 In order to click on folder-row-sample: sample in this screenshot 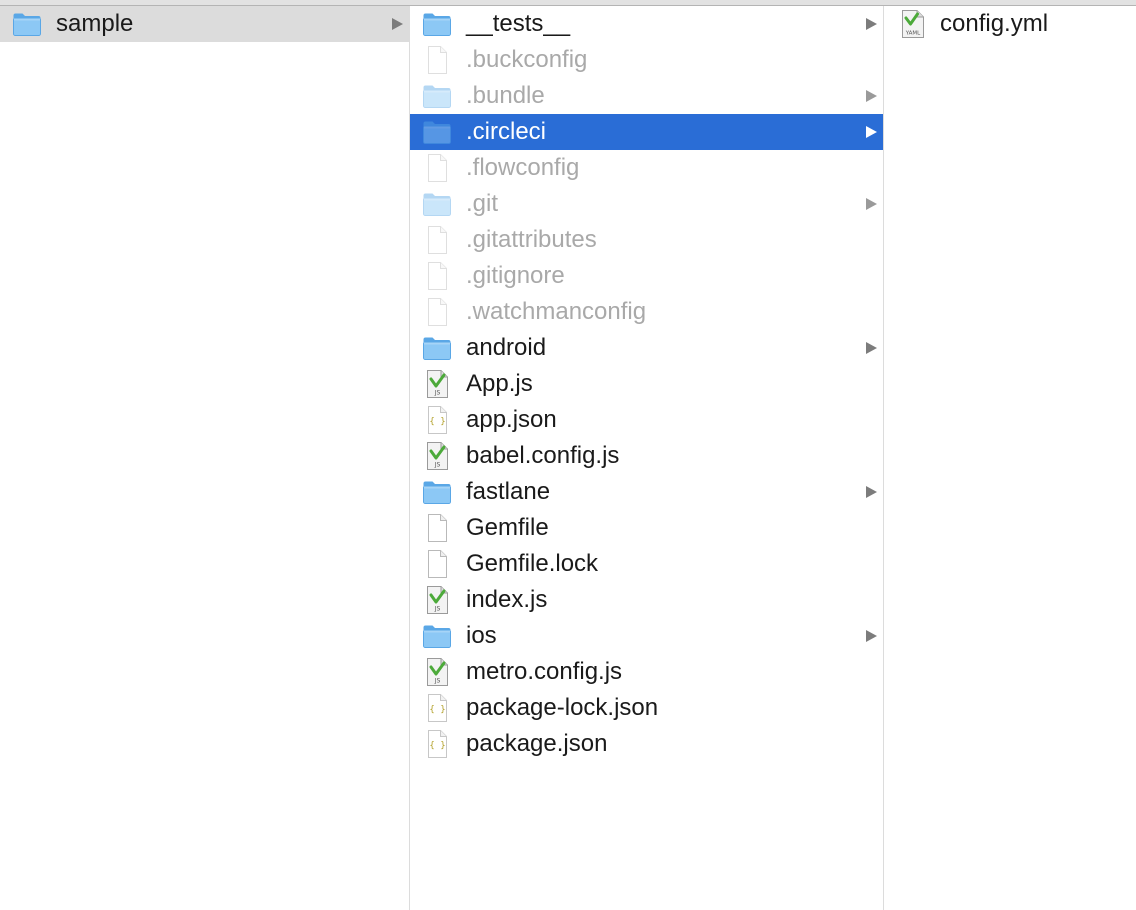, I will do `click(204, 24)`.